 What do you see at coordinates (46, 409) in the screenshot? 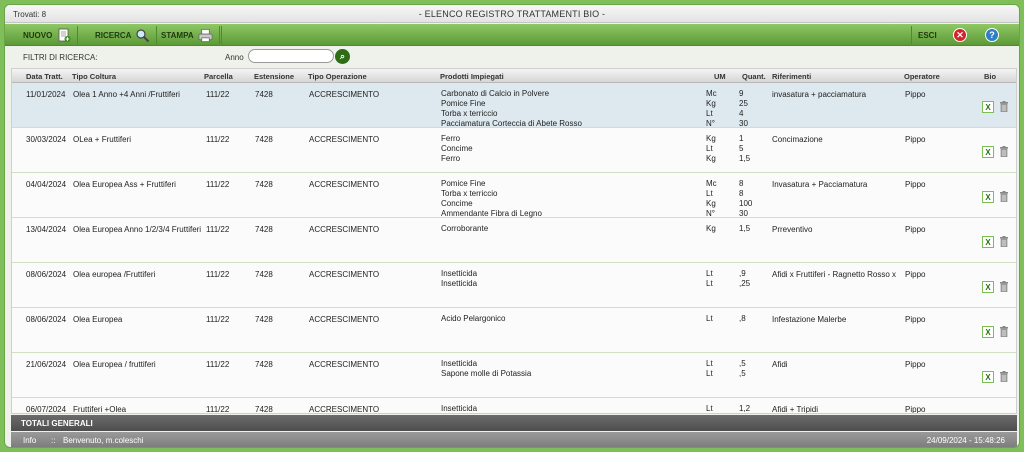
I see `row-date: 06/07/2024` at bounding box center [46, 409].